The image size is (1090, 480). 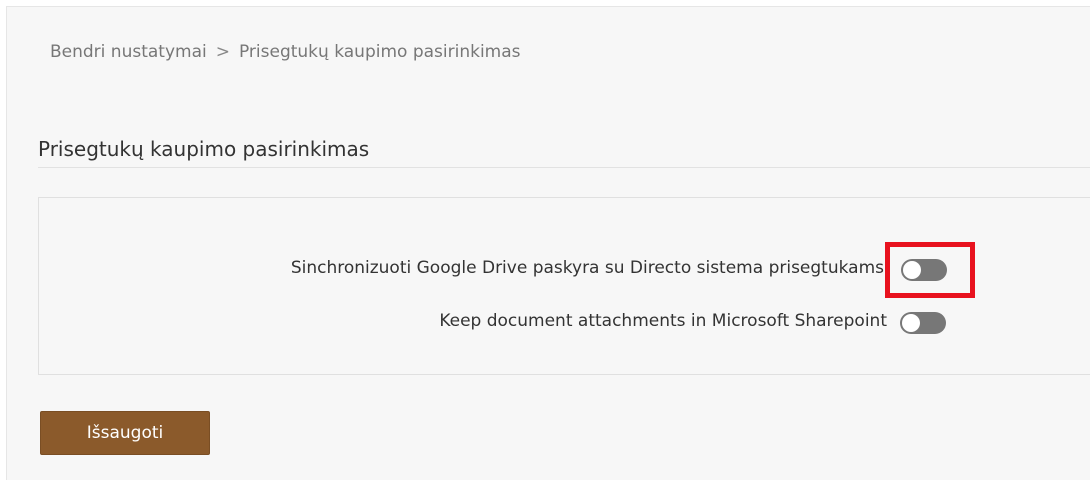 I want to click on section-title: Prisegtukų kaupimo pasirinkimas, so click(x=204, y=149).